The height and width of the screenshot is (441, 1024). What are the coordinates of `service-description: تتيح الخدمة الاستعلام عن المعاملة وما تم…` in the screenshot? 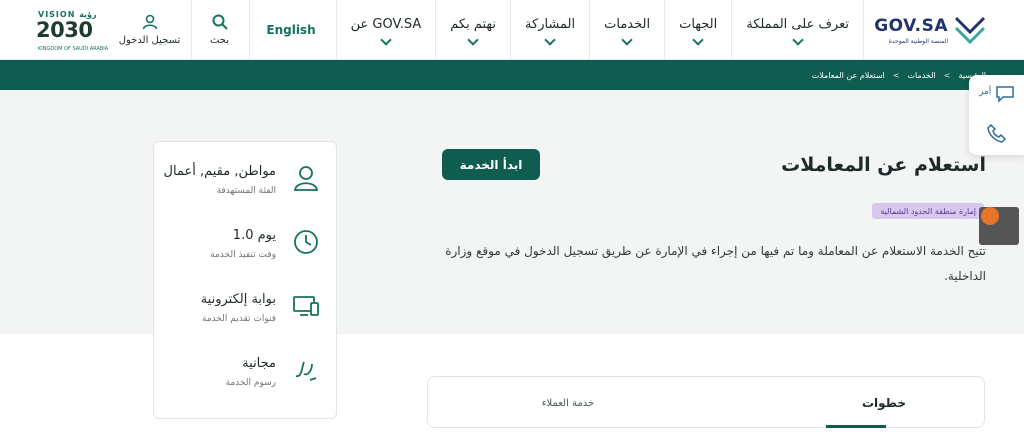 It's located at (715, 263).